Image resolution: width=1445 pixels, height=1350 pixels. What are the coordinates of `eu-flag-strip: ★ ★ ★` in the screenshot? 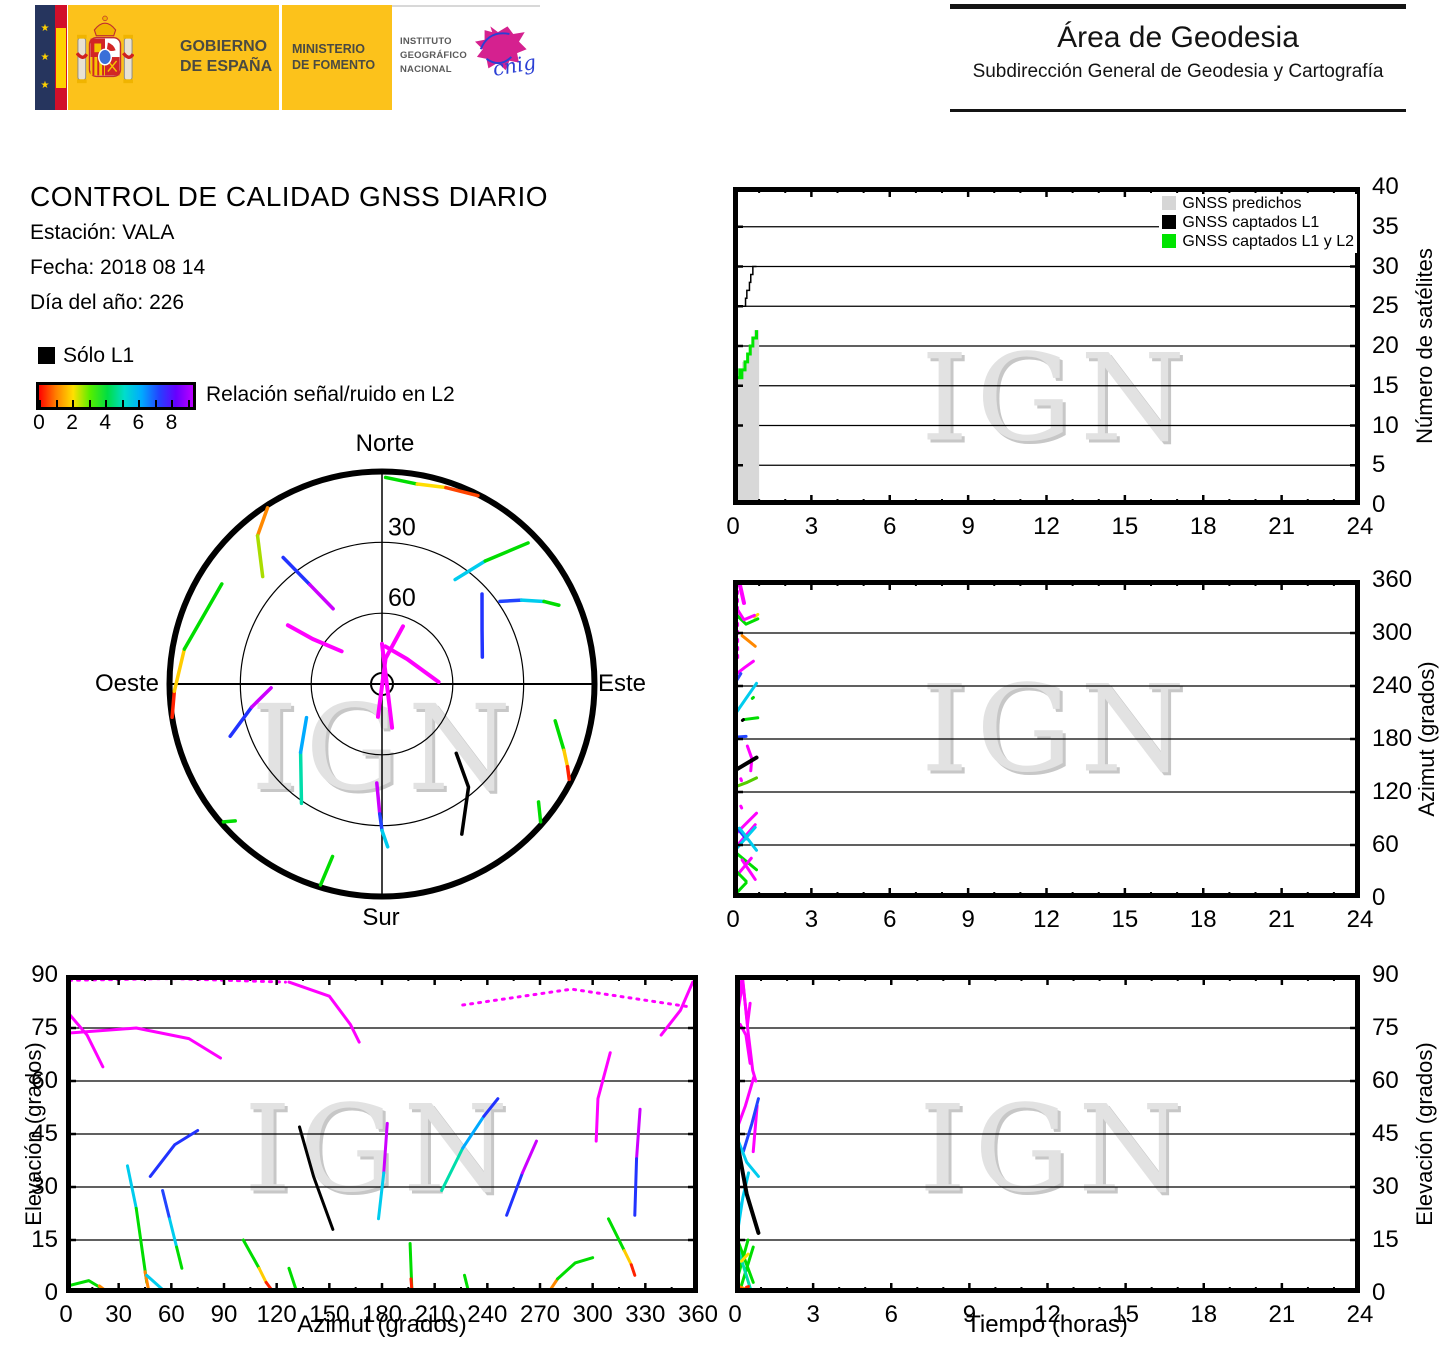 It's located at (45, 57).